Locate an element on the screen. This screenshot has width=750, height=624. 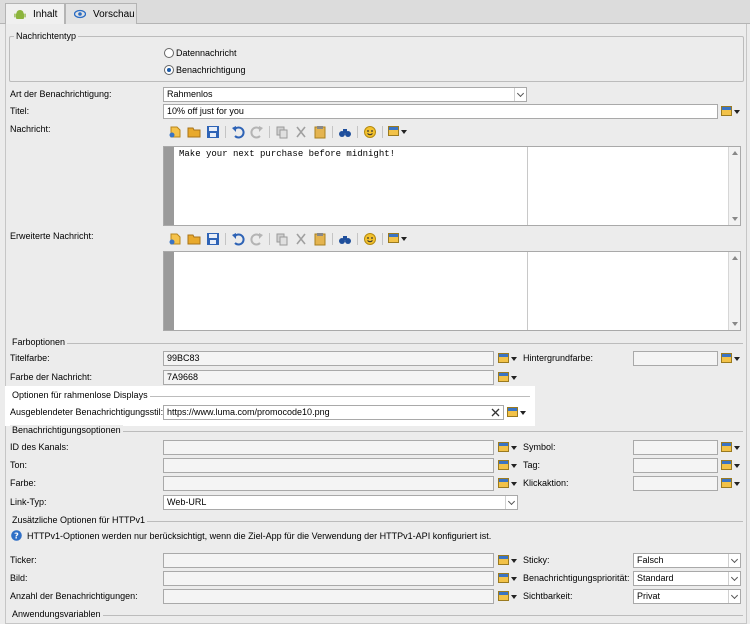
color-picker is located at coordinates (507, 483).